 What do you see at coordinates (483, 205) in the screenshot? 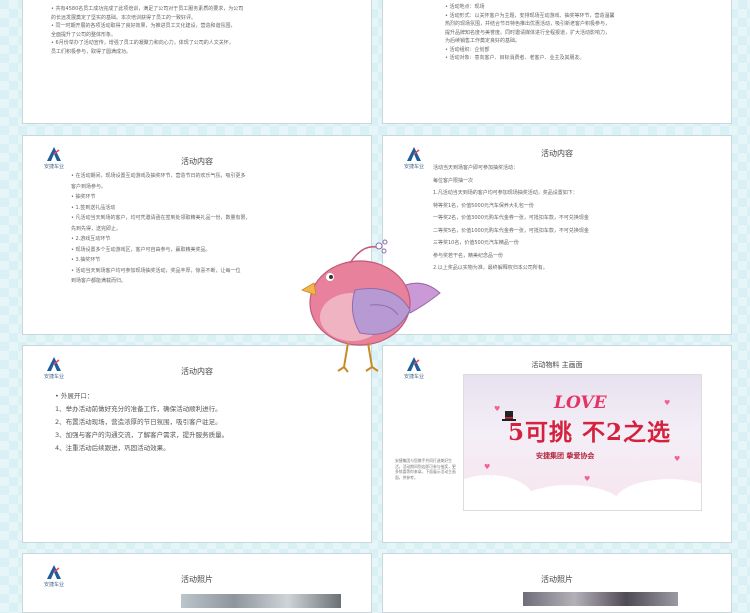
I see `slide-4-line: 特等奖1名，价值5000元汽车保养大礼包一份` at bounding box center [483, 205].